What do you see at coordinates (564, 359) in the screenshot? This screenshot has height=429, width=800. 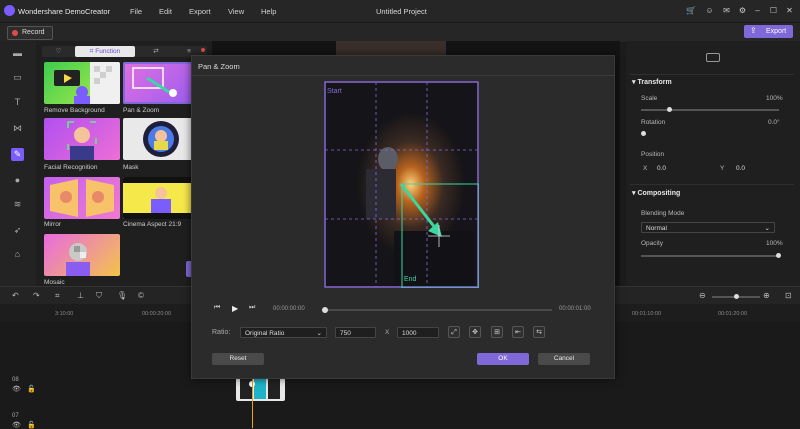 I see `cancel-button: Cancel` at bounding box center [564, 359].